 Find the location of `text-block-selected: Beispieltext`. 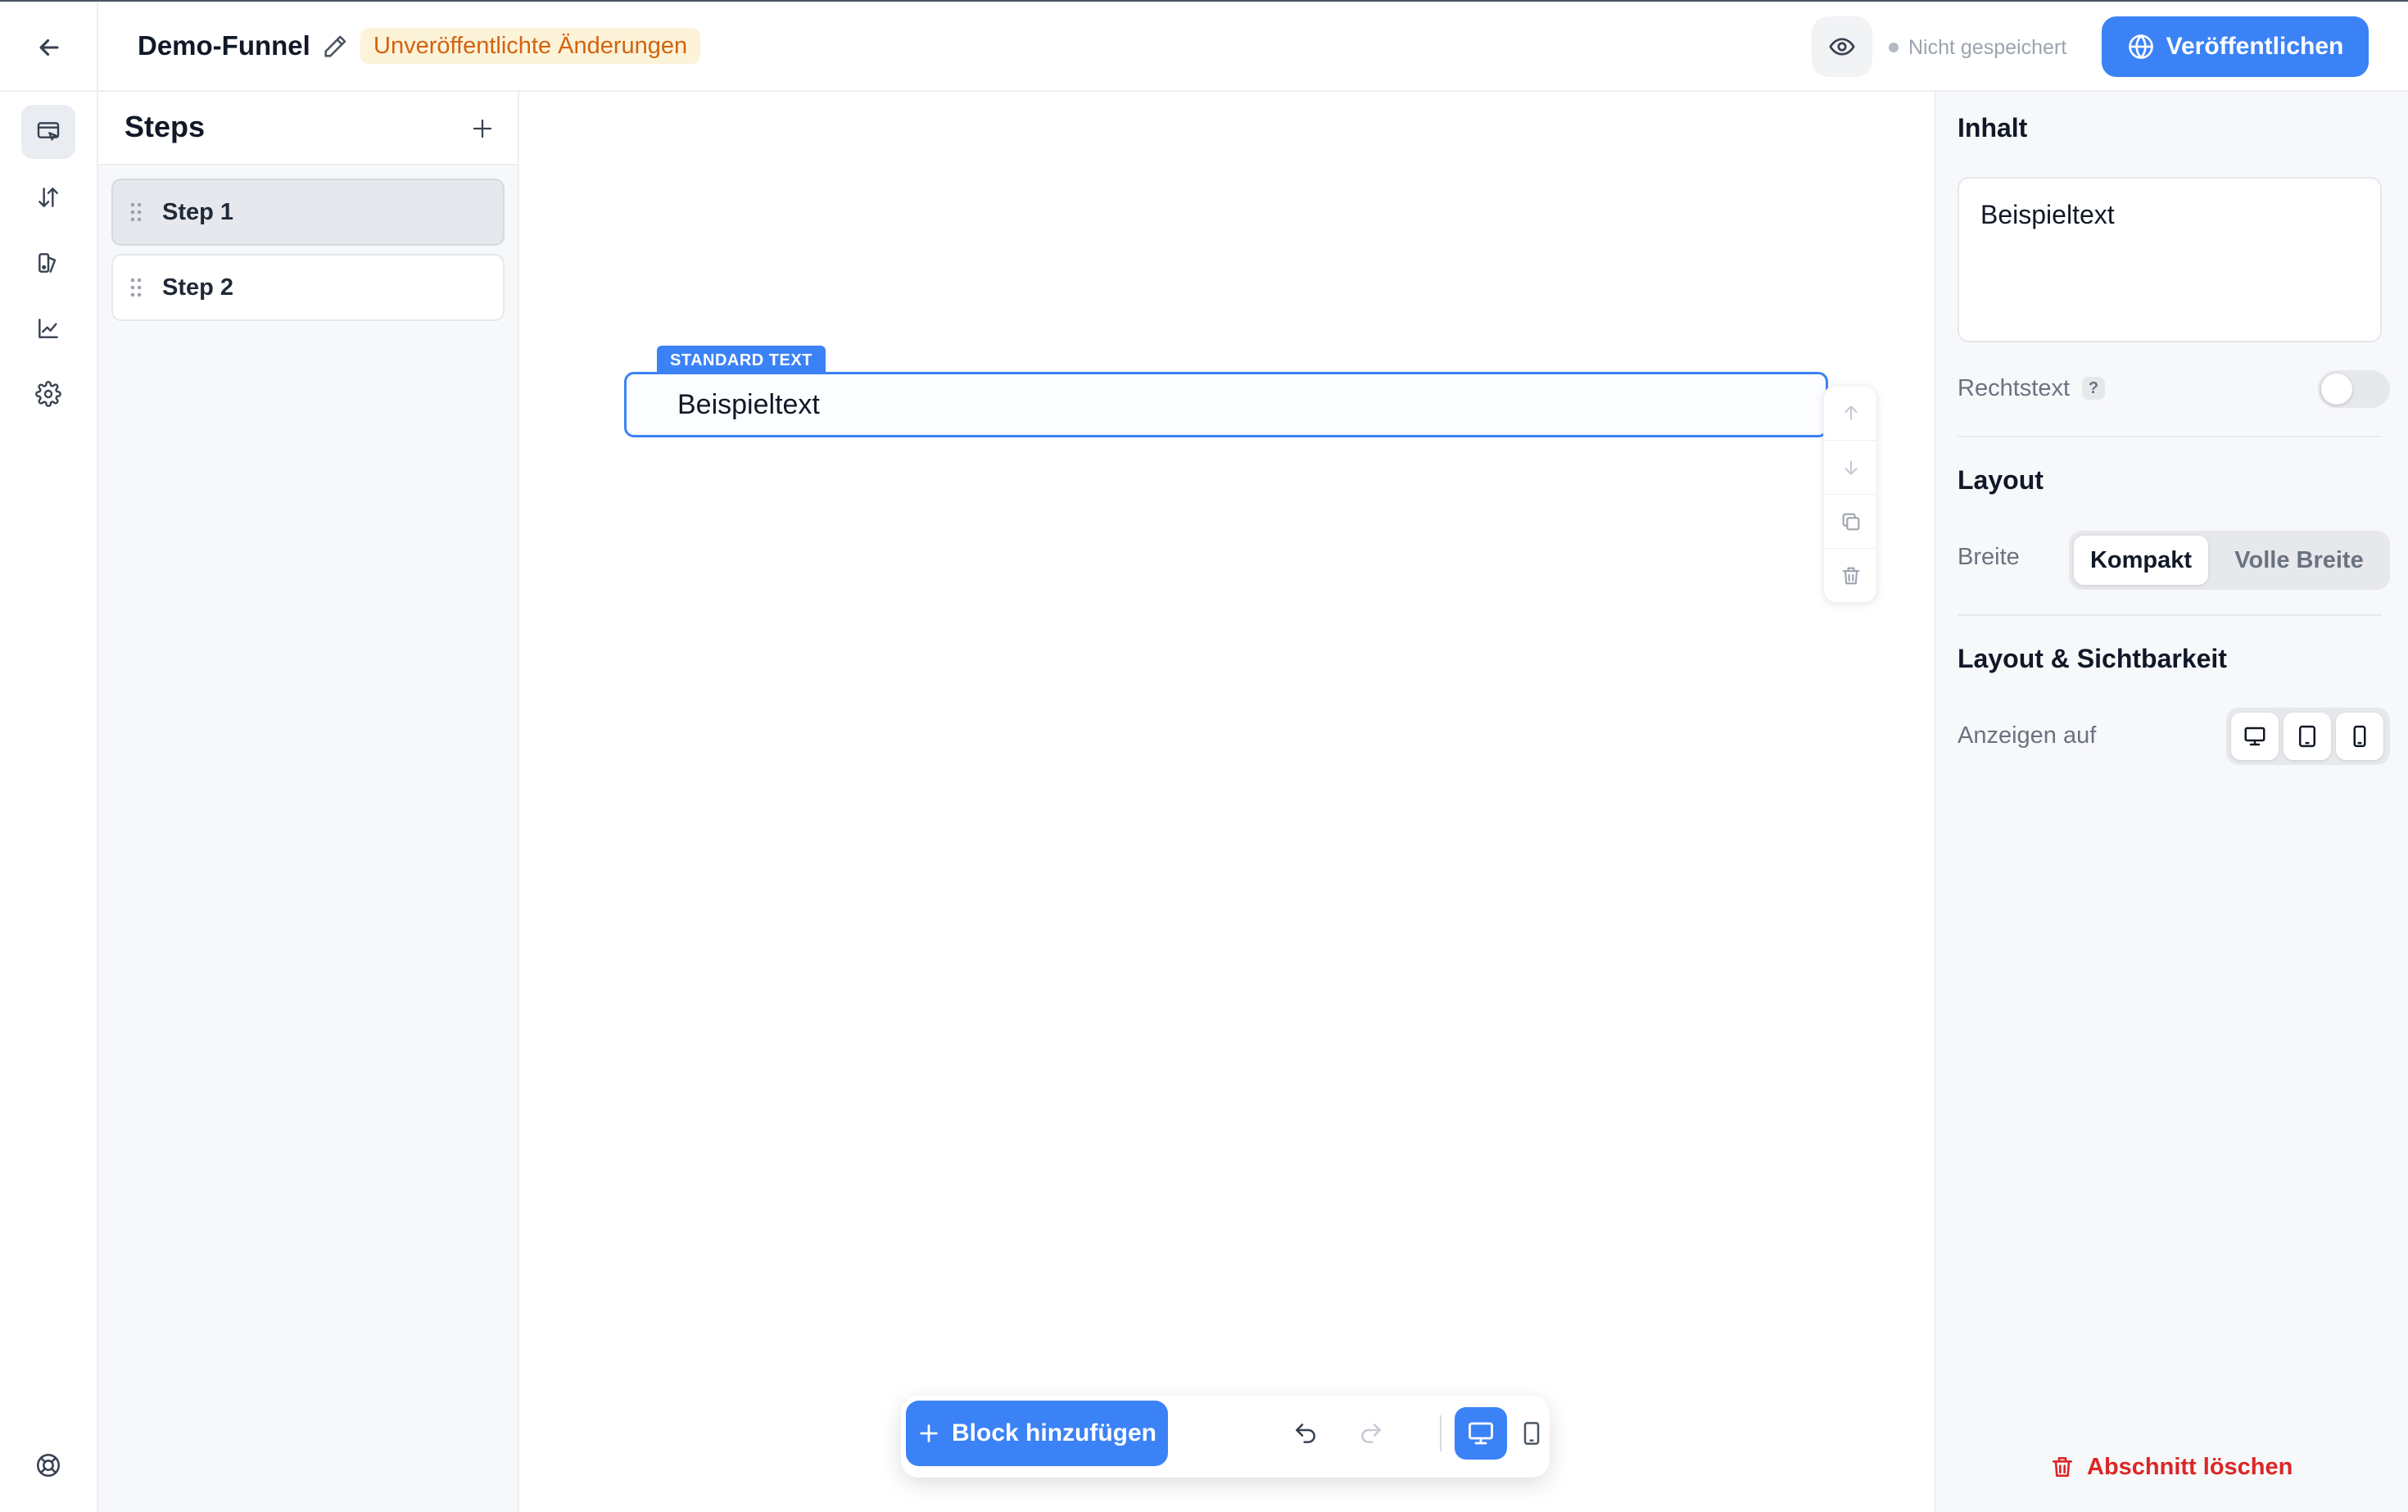

text-block-selected: Beispieltext is located at coordinates (1226, 405).